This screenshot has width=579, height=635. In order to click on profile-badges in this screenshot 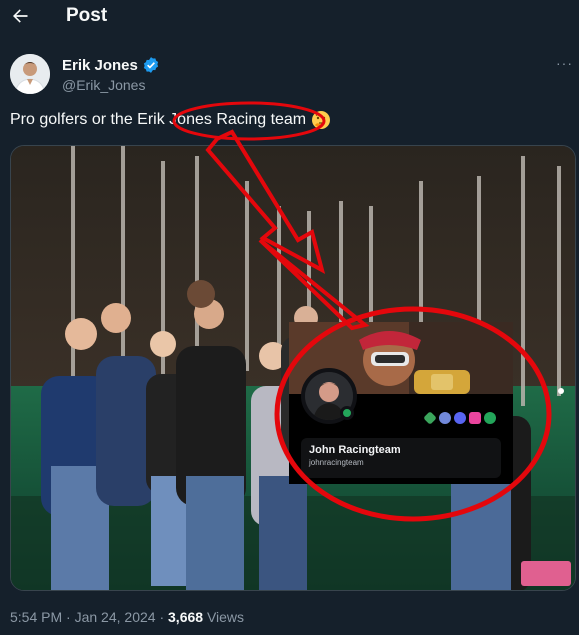, I will do `click(459, 418)`.